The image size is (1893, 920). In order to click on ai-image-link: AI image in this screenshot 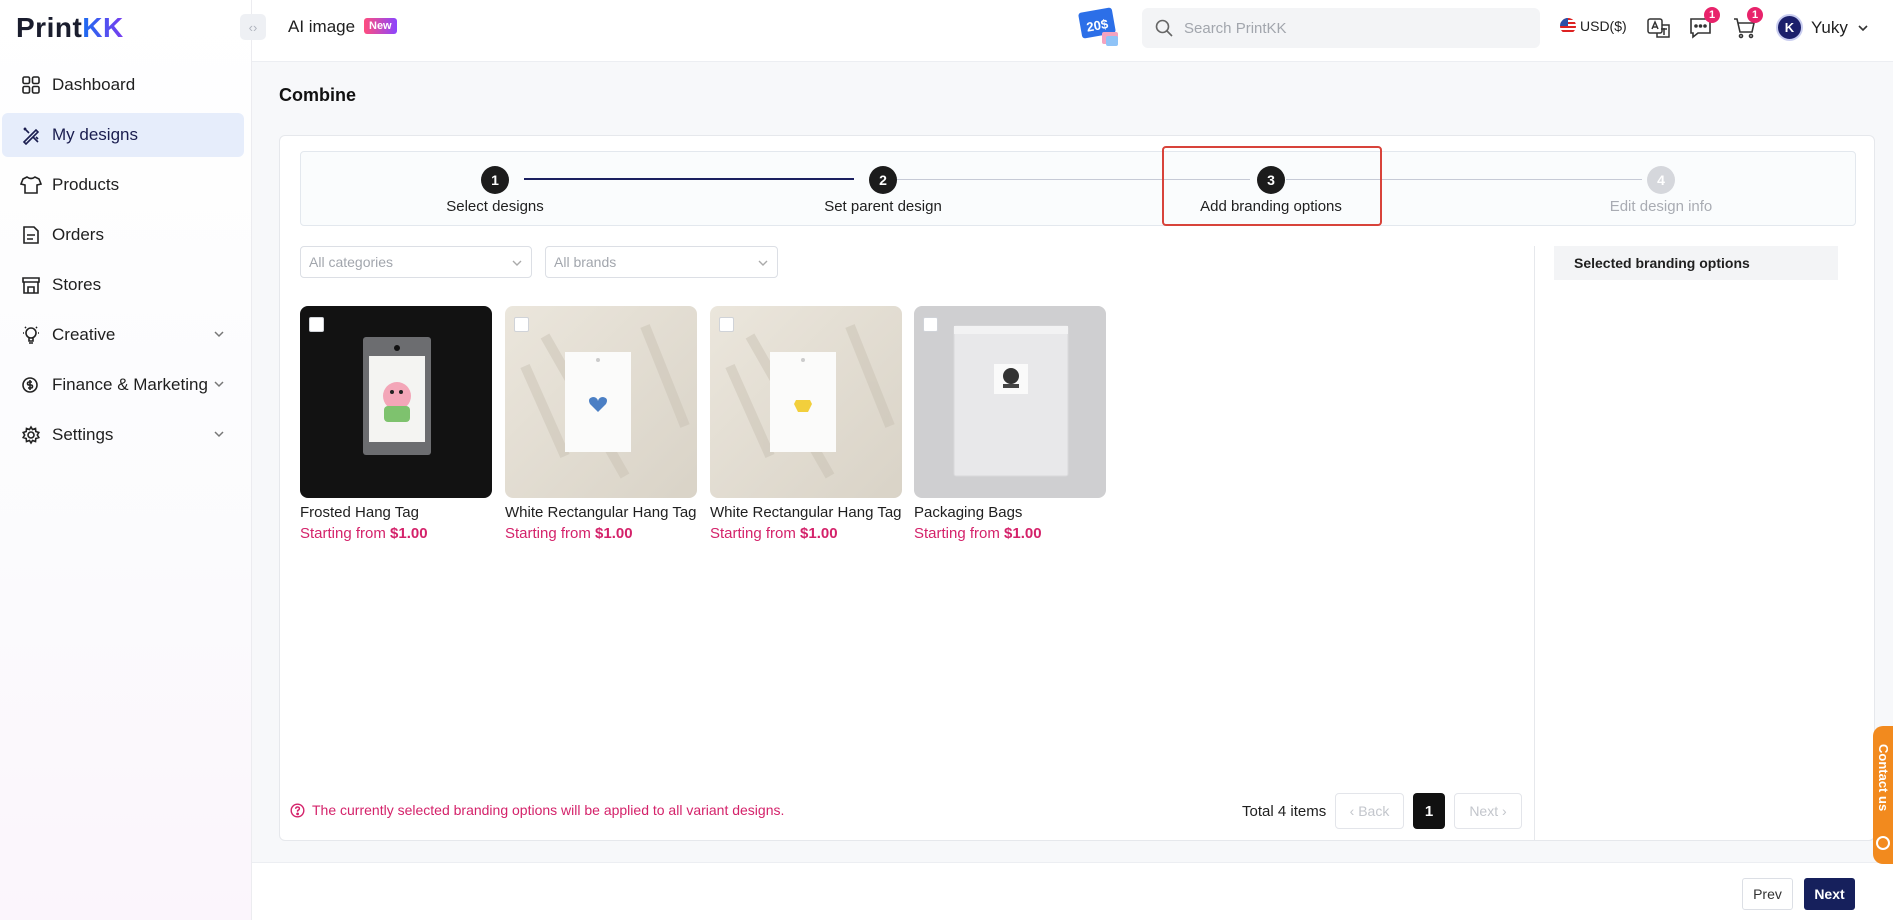, I will do `click(321, 27)`.